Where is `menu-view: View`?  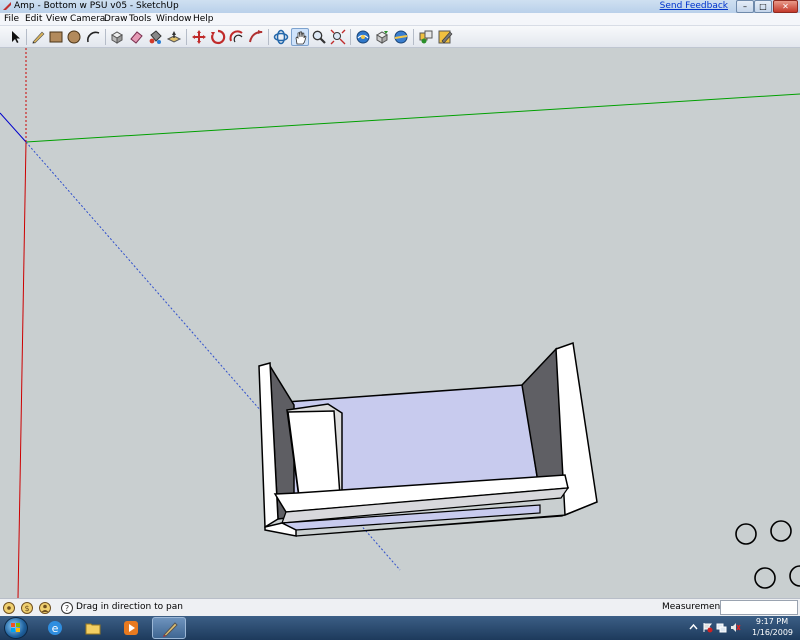 menu-view: View is located at coordinates (56, 19).